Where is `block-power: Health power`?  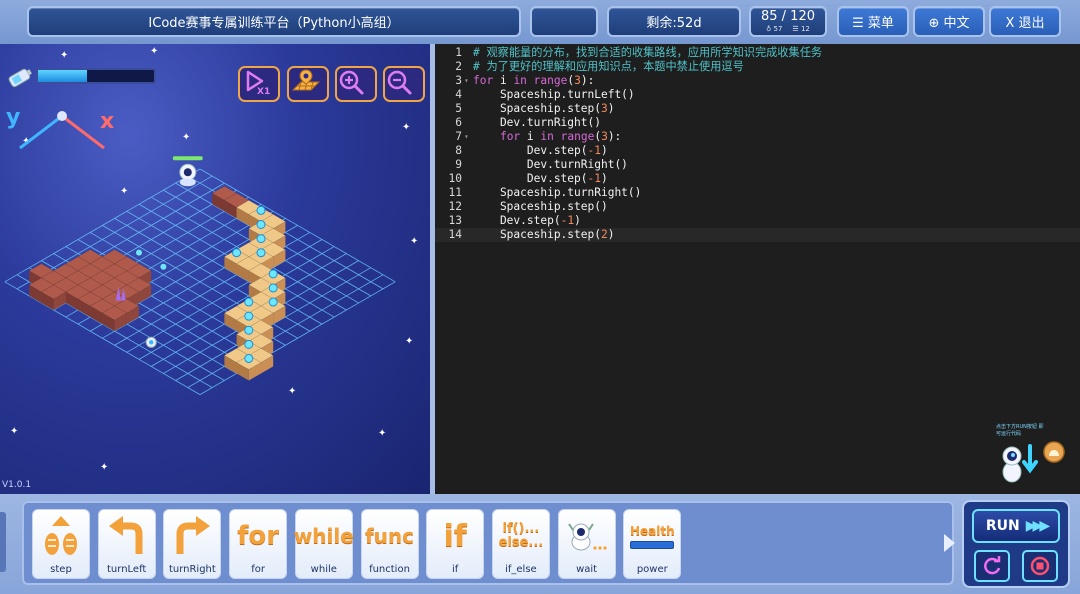 block-power: Health power is located at coordinates (652, 544).